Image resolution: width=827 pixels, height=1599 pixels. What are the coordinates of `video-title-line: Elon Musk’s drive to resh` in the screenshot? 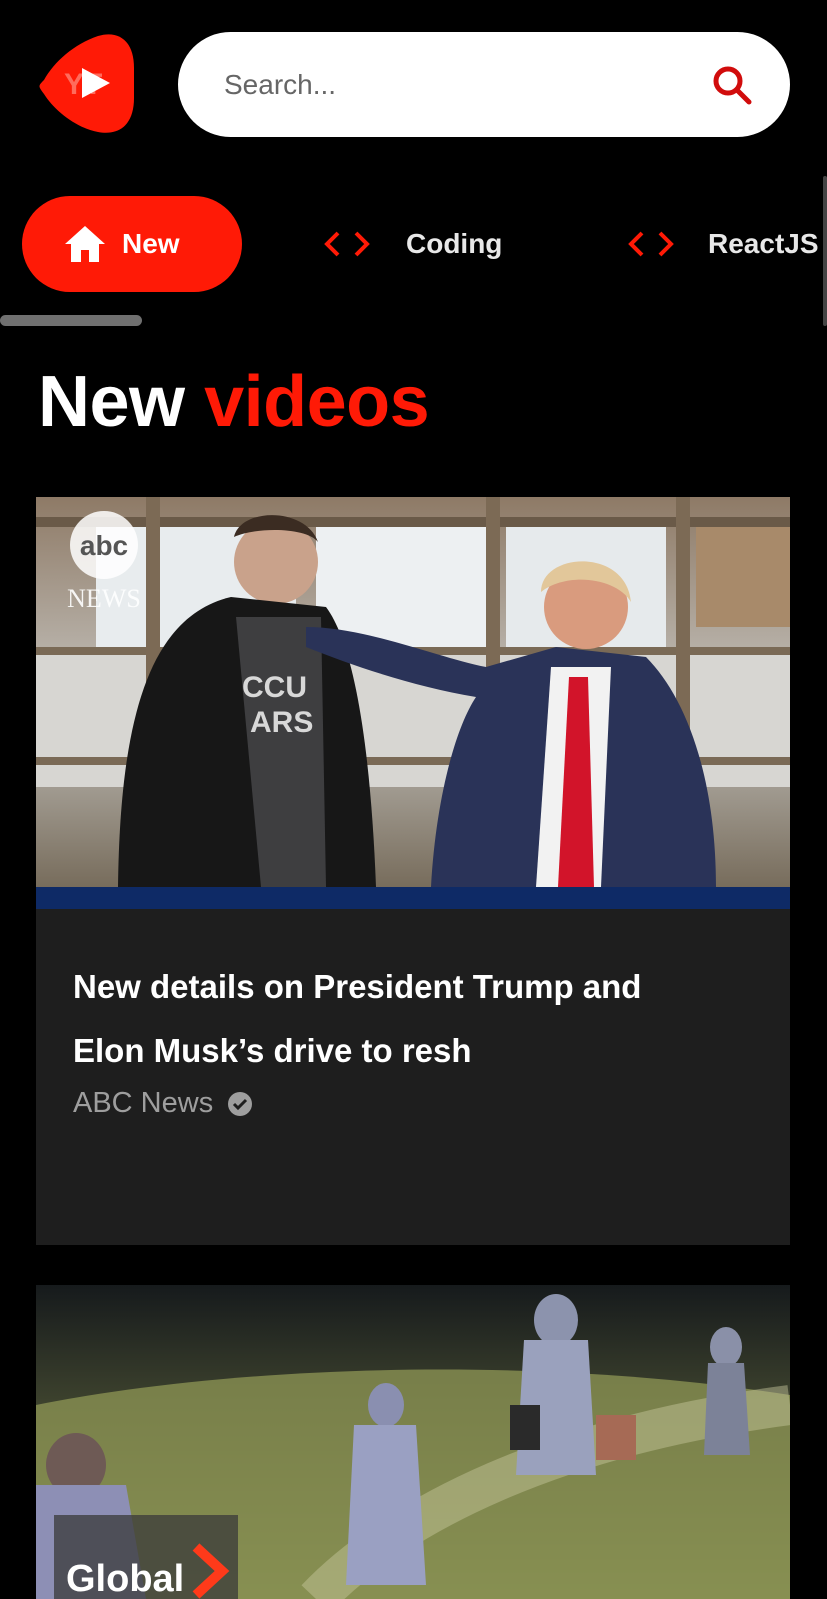 It's located at (272, 1050).